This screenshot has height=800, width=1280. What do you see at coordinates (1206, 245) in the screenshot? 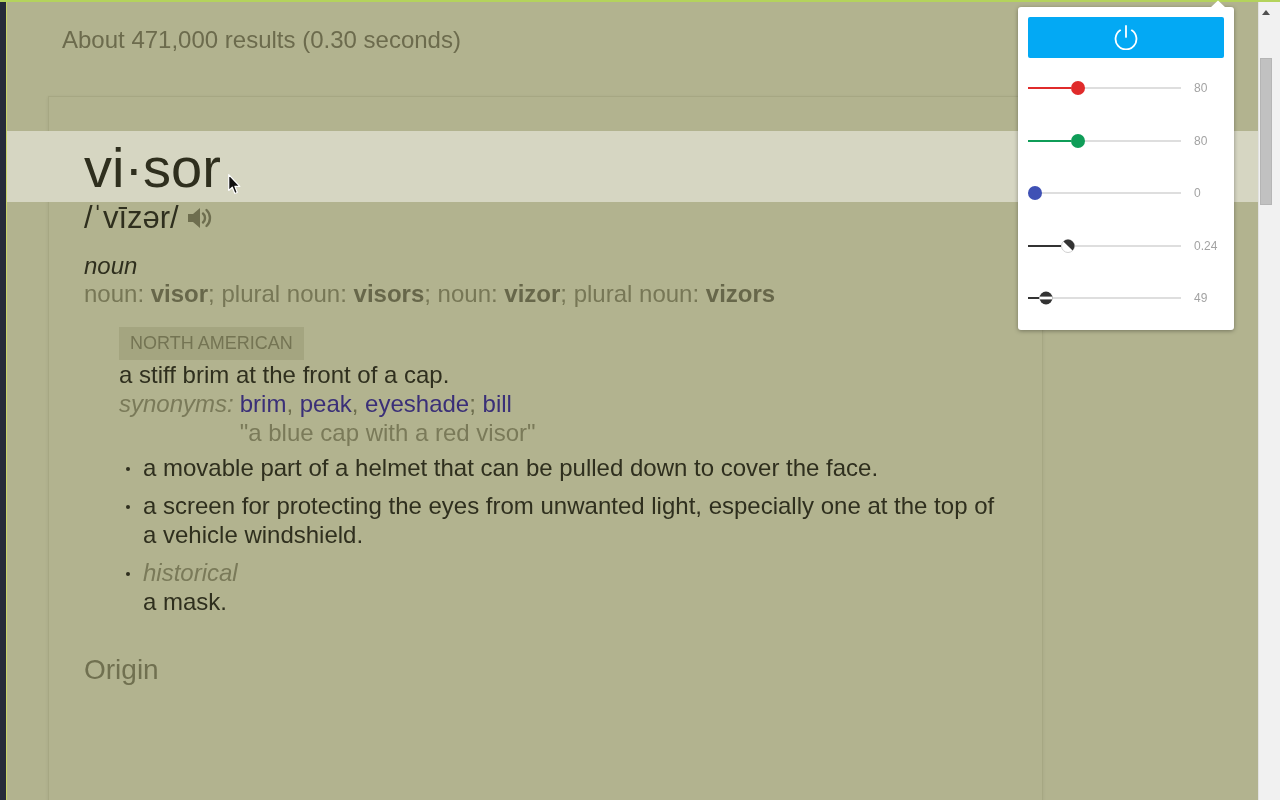
I see `slider-value: 0.24` at bounding box center [1206, 245].